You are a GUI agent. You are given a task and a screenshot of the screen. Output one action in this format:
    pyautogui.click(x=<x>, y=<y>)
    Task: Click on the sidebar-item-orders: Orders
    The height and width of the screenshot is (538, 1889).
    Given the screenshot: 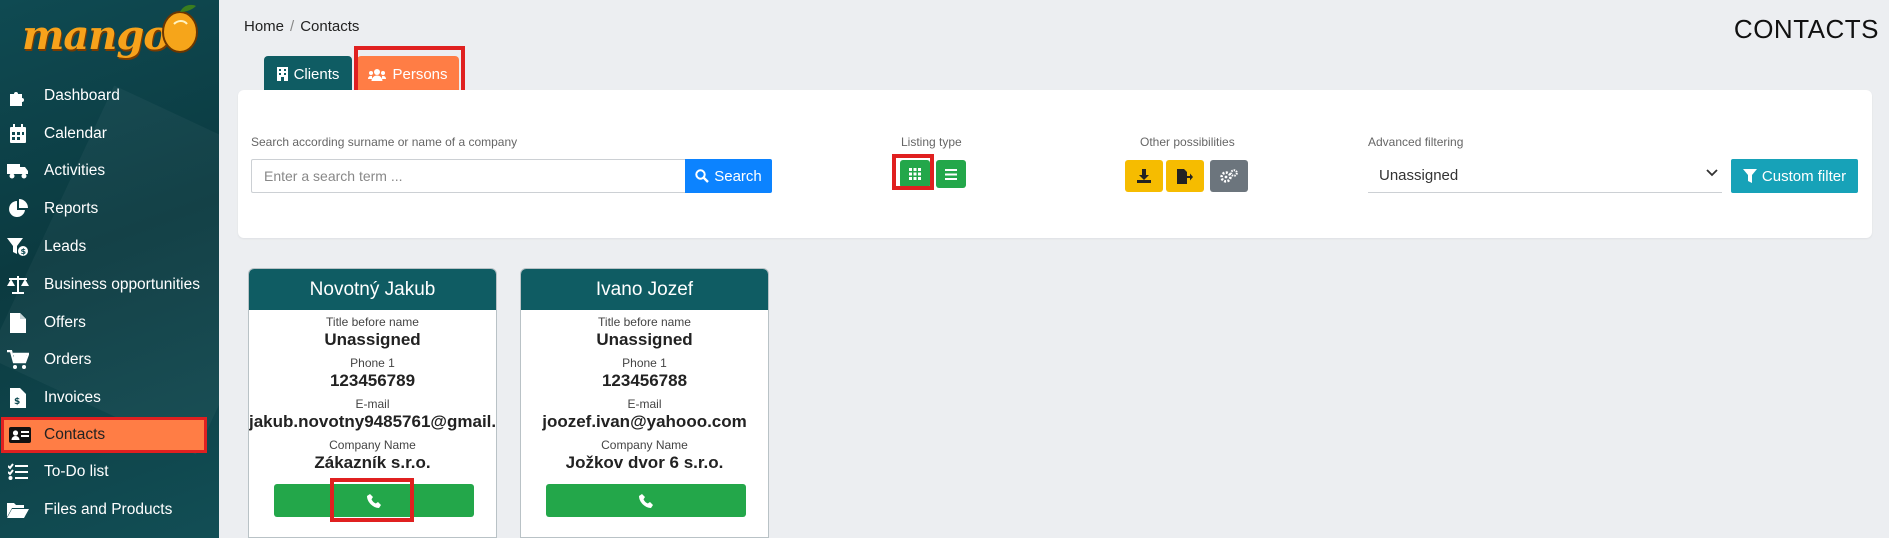 What is the action you would take?
    pyautogui.click(x=109, y=361)
    